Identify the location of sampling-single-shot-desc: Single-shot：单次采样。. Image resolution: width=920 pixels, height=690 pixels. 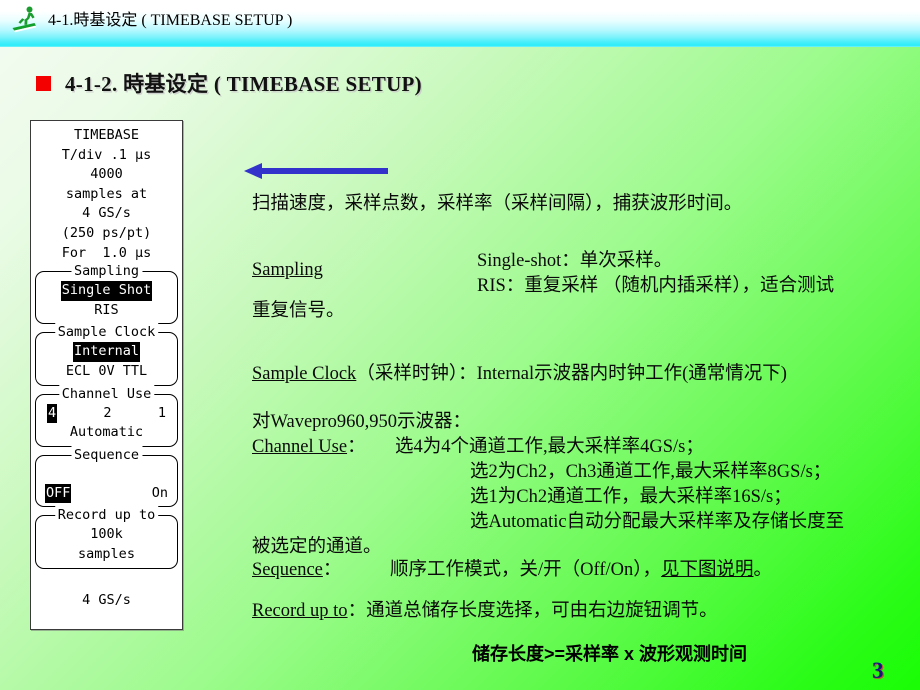
(575, 261).